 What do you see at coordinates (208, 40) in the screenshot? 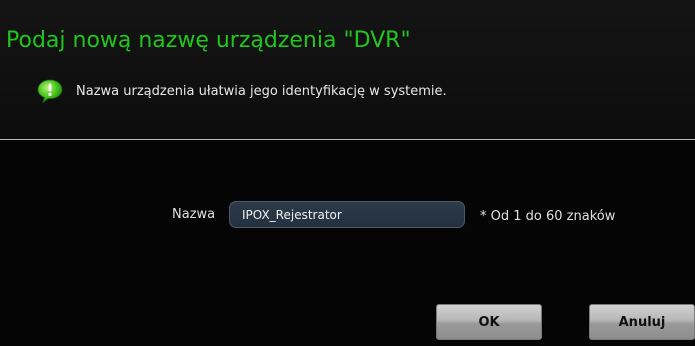
I see `dialog-title: Podaj nową nazwę urządzenia "DVR"` at bounding box center [208, 40].